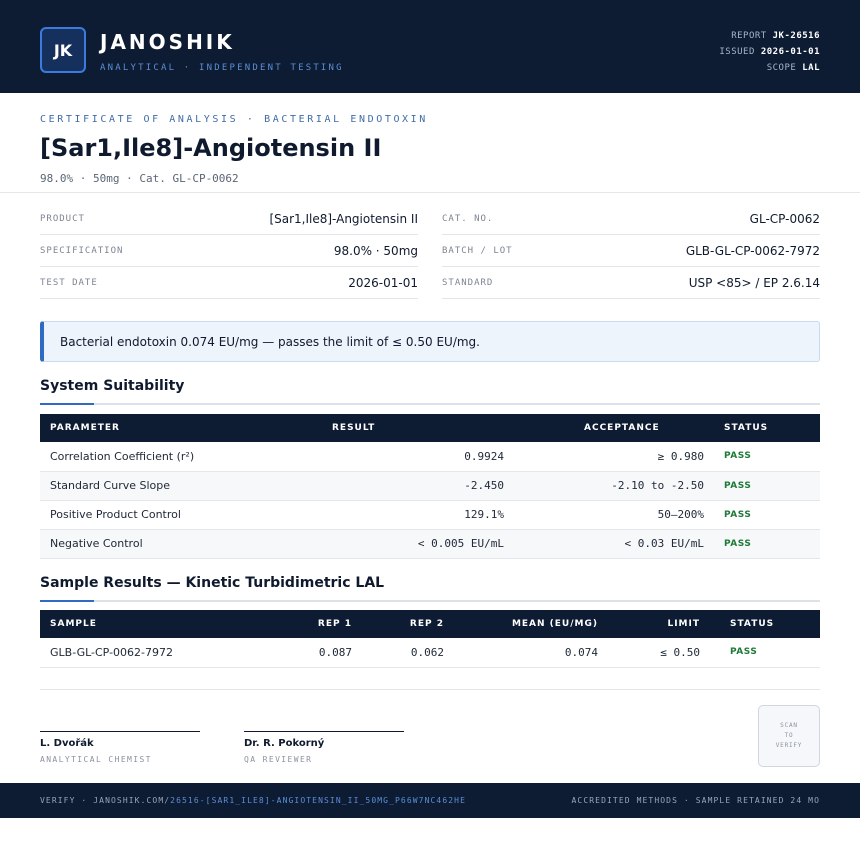 Image resolution: width=860 pixels, height=846 pixels. I want to click on issued-line: ISSUED 2026-01-01, so click(769, 52).